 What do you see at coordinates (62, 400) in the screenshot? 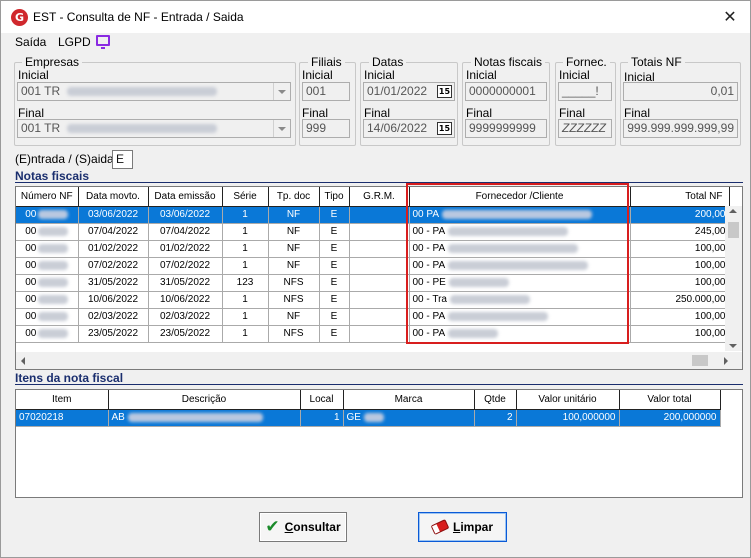
I see `col-item: Item` at bounding box center [62, 400].